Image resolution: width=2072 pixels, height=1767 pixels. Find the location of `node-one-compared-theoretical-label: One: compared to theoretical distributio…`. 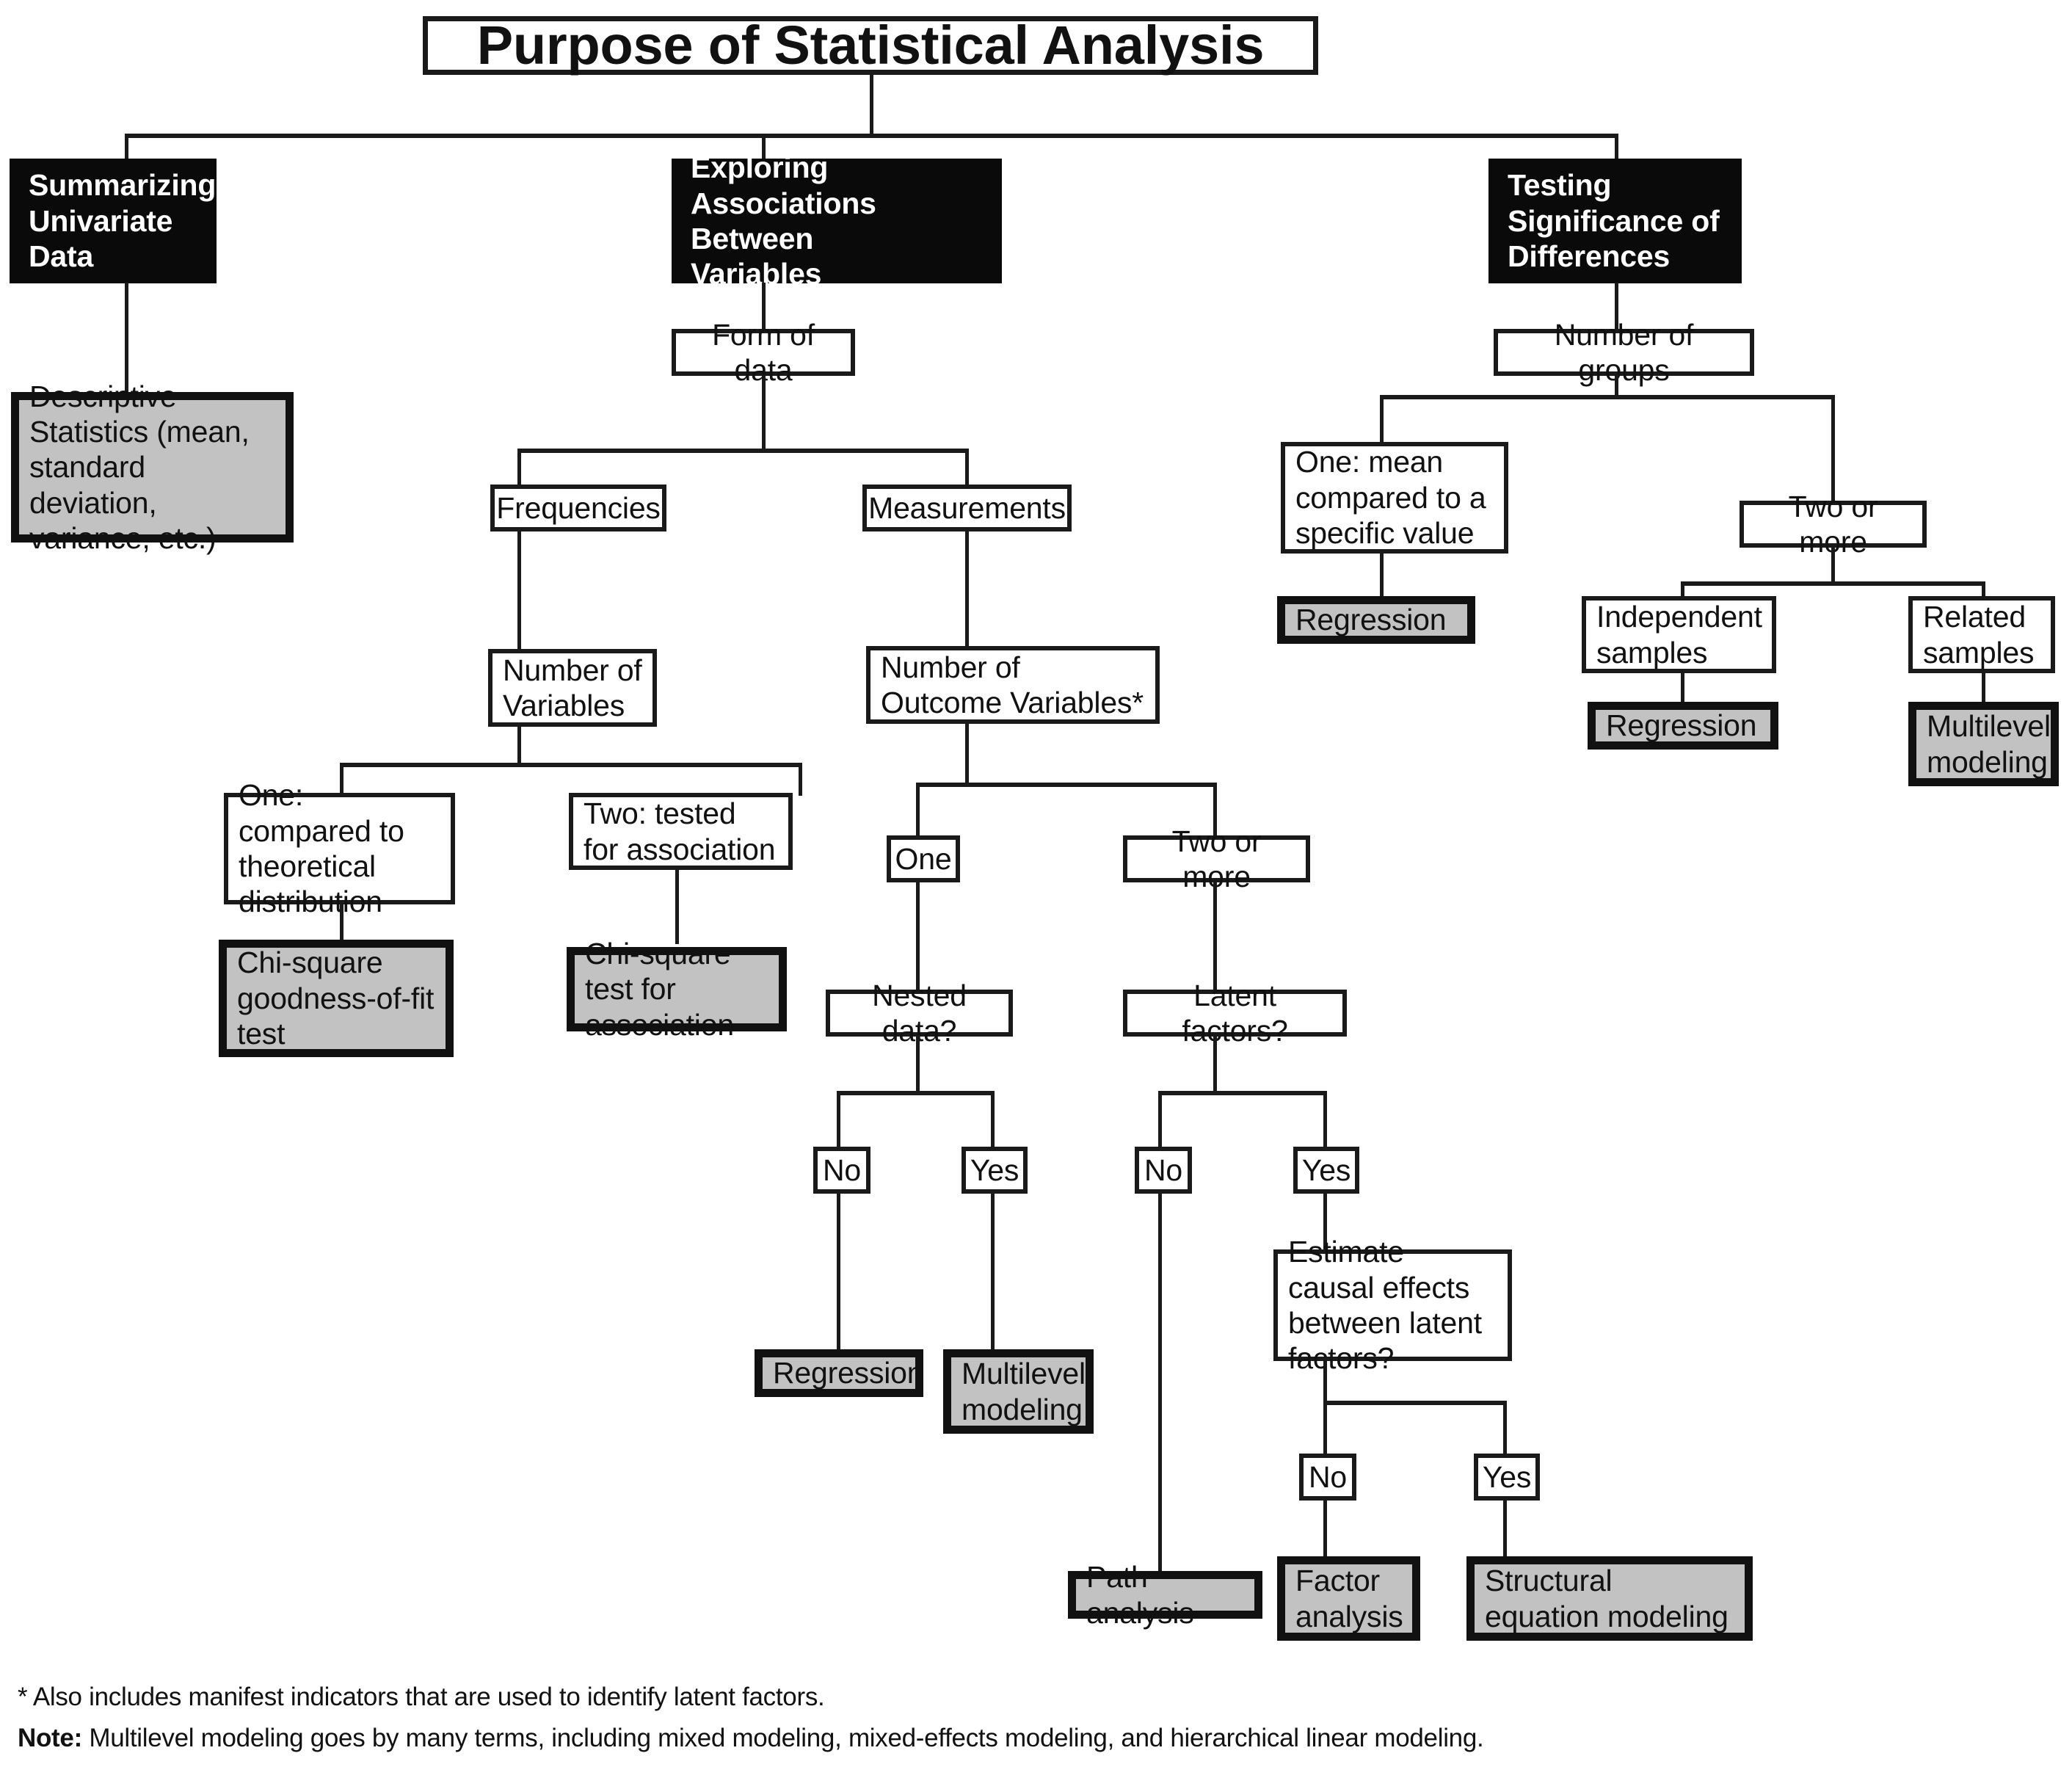

node-one-compared-theoretical-label: One: compared to theoretical distributio… is located at coordinates (322, 848).